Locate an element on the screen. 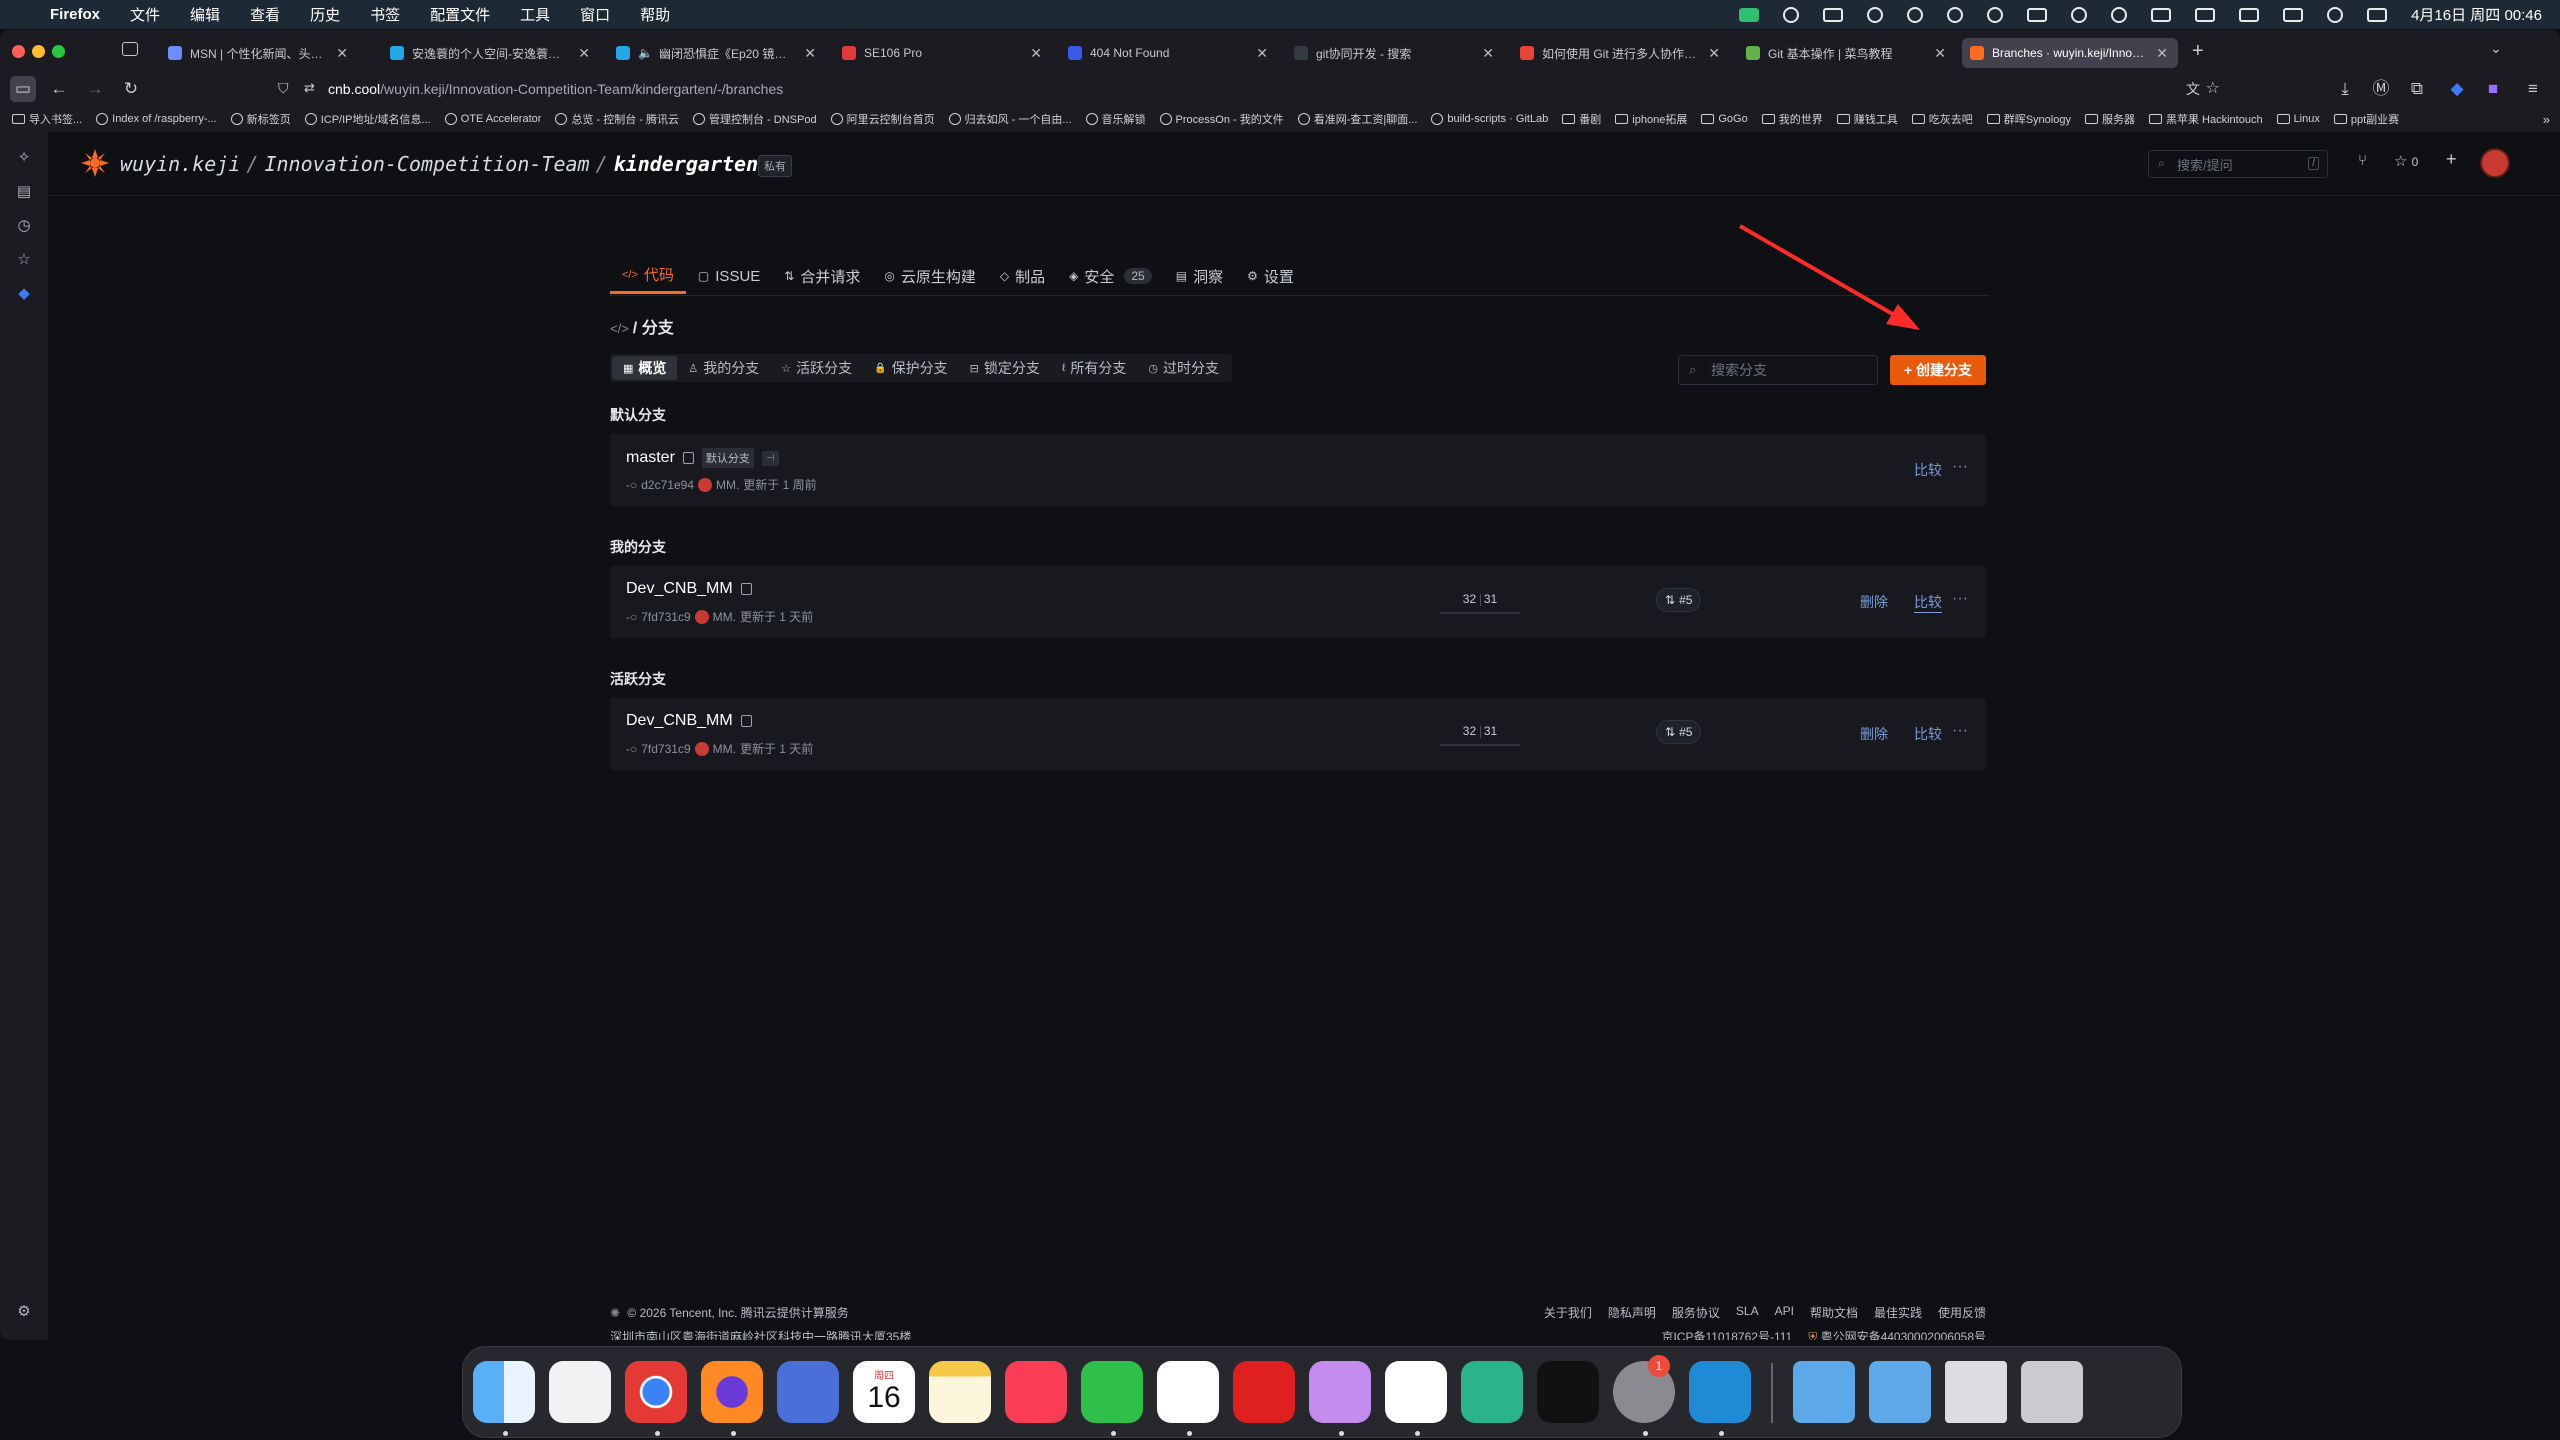 The image size is (2560, 1440). tab-runoob: Git 基本操作 | 菜鸟教程 ✕ is located at coordinates (1847, 53).